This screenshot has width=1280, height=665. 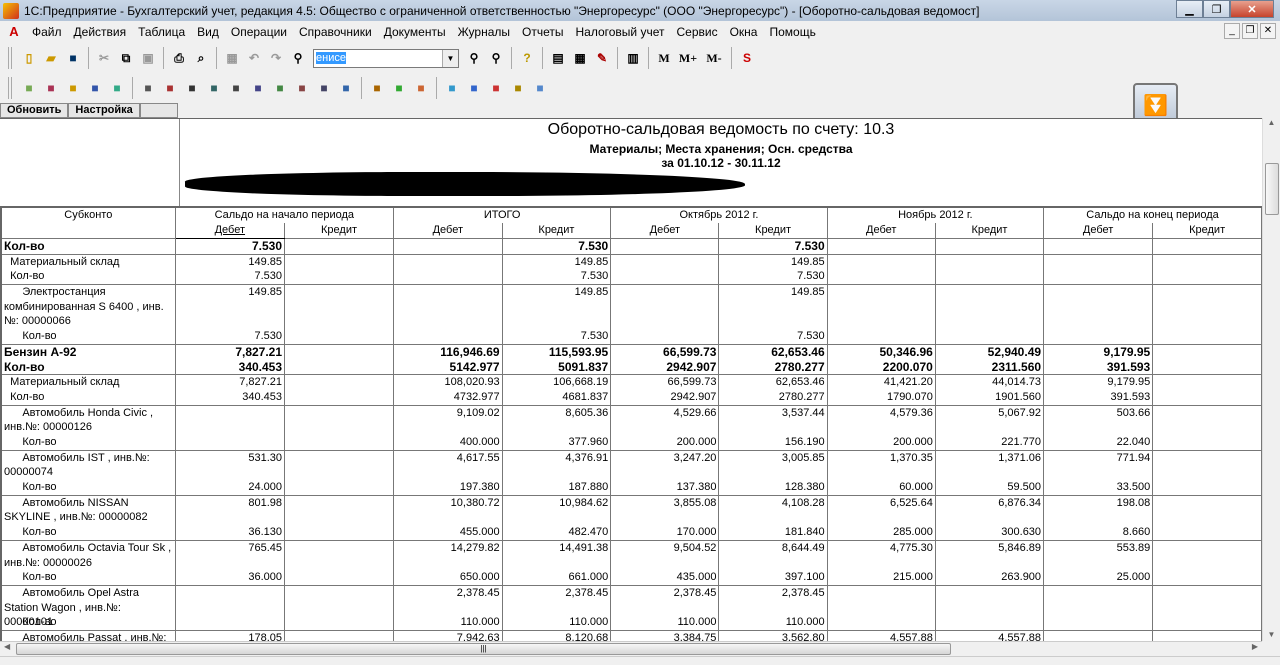 What do you see at coordinates (259, 32) in the screenshot?
I see `menu-item-4: Операции` at bounding box center [259, 32].